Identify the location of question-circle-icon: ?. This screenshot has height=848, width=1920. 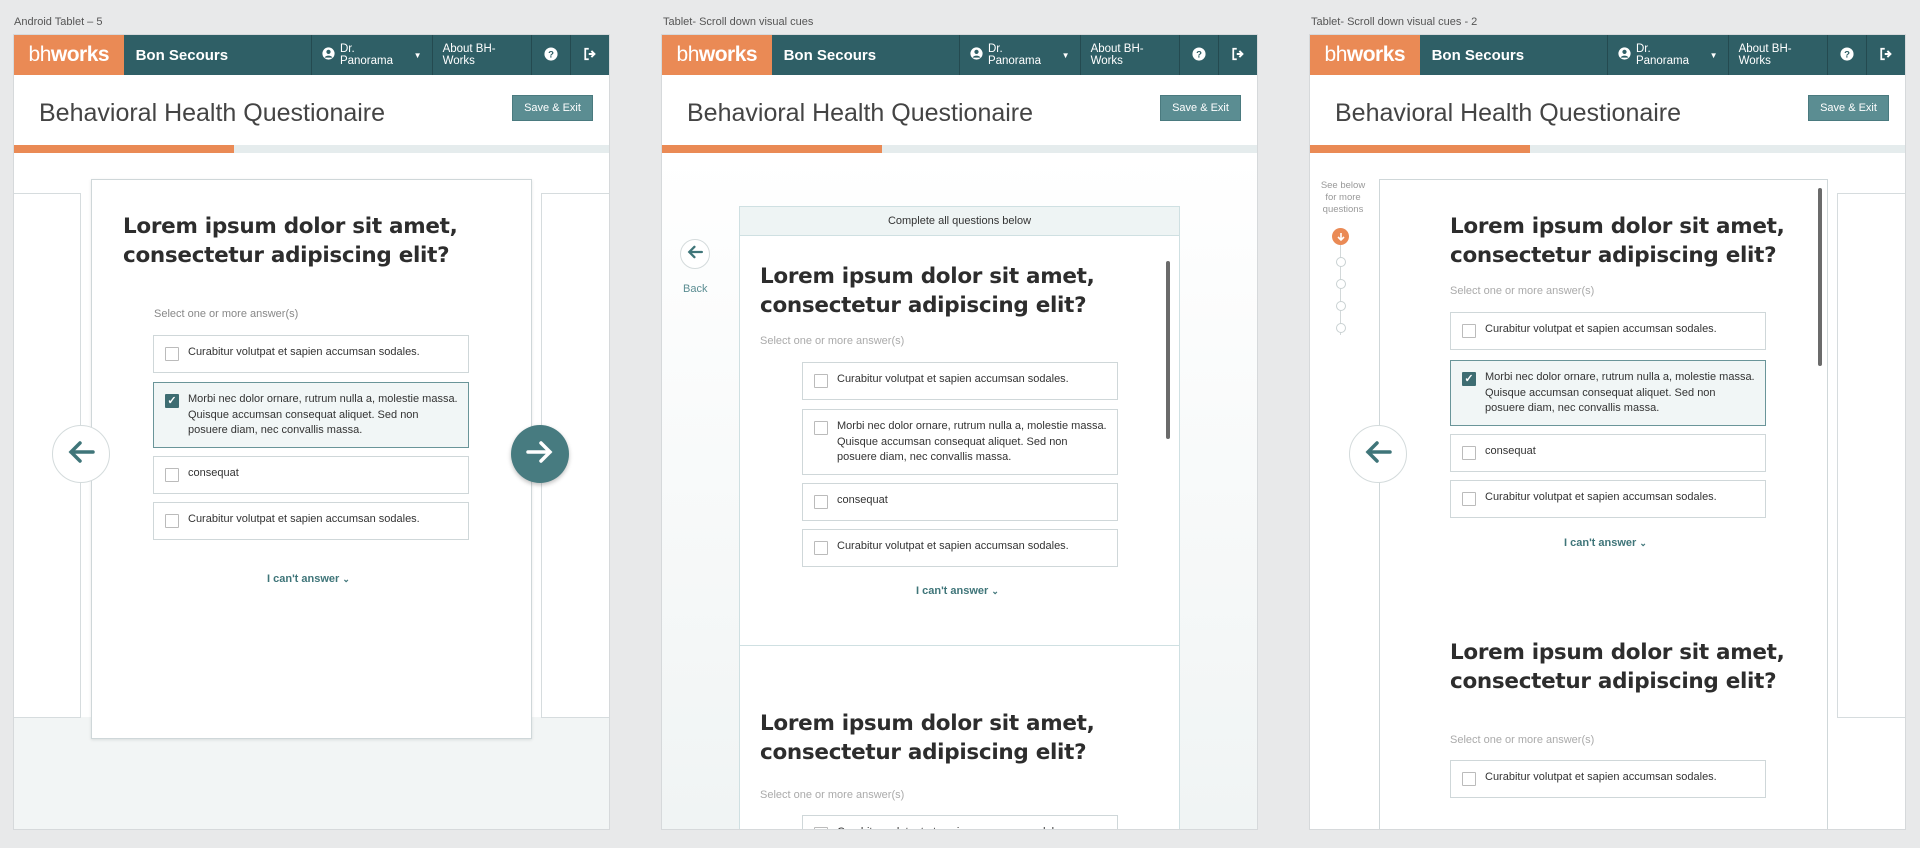
(1199, 55).